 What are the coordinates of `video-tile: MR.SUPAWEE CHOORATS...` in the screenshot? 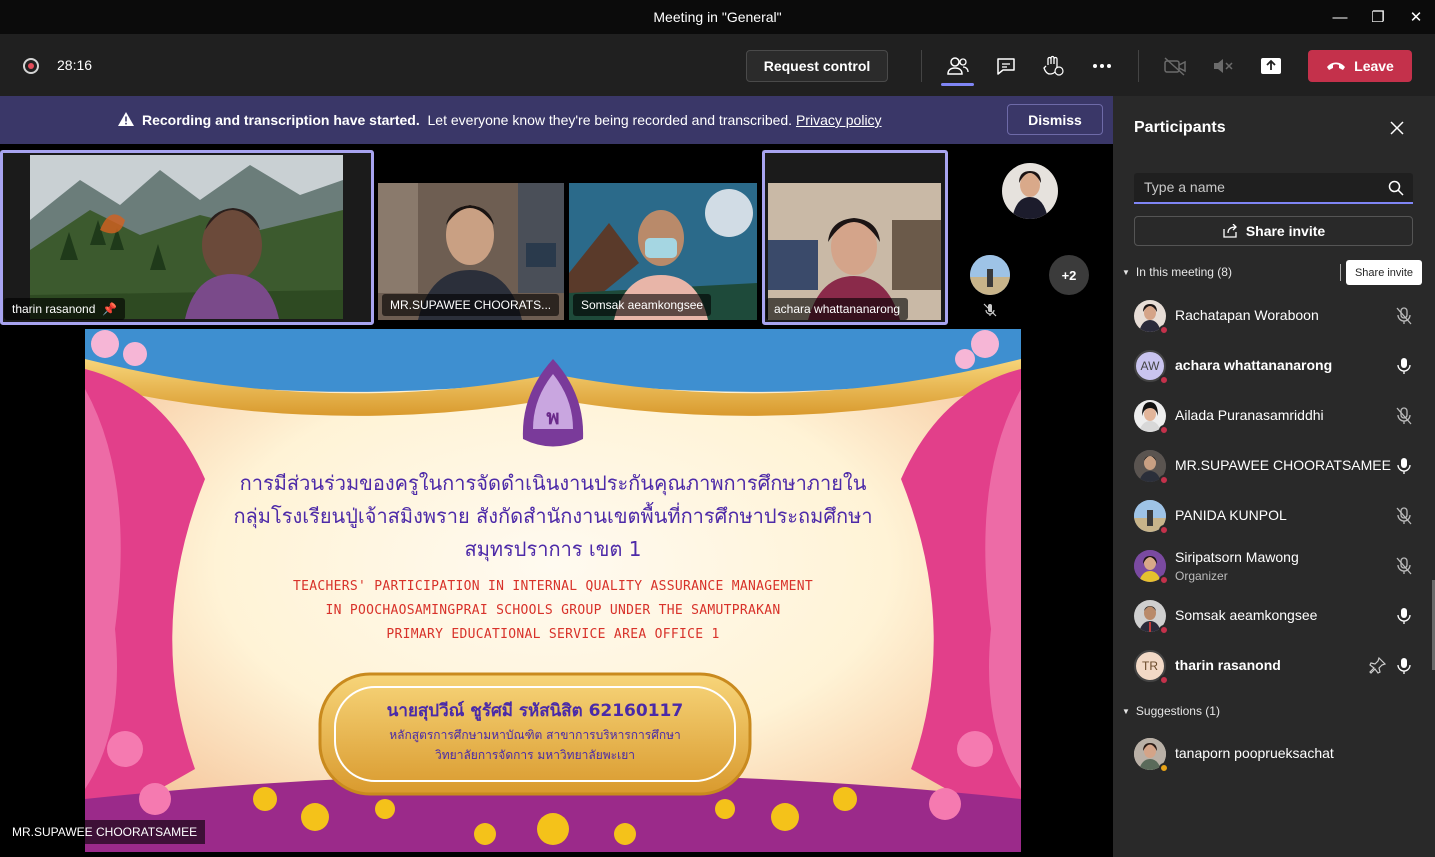 It's located at (471, 251).